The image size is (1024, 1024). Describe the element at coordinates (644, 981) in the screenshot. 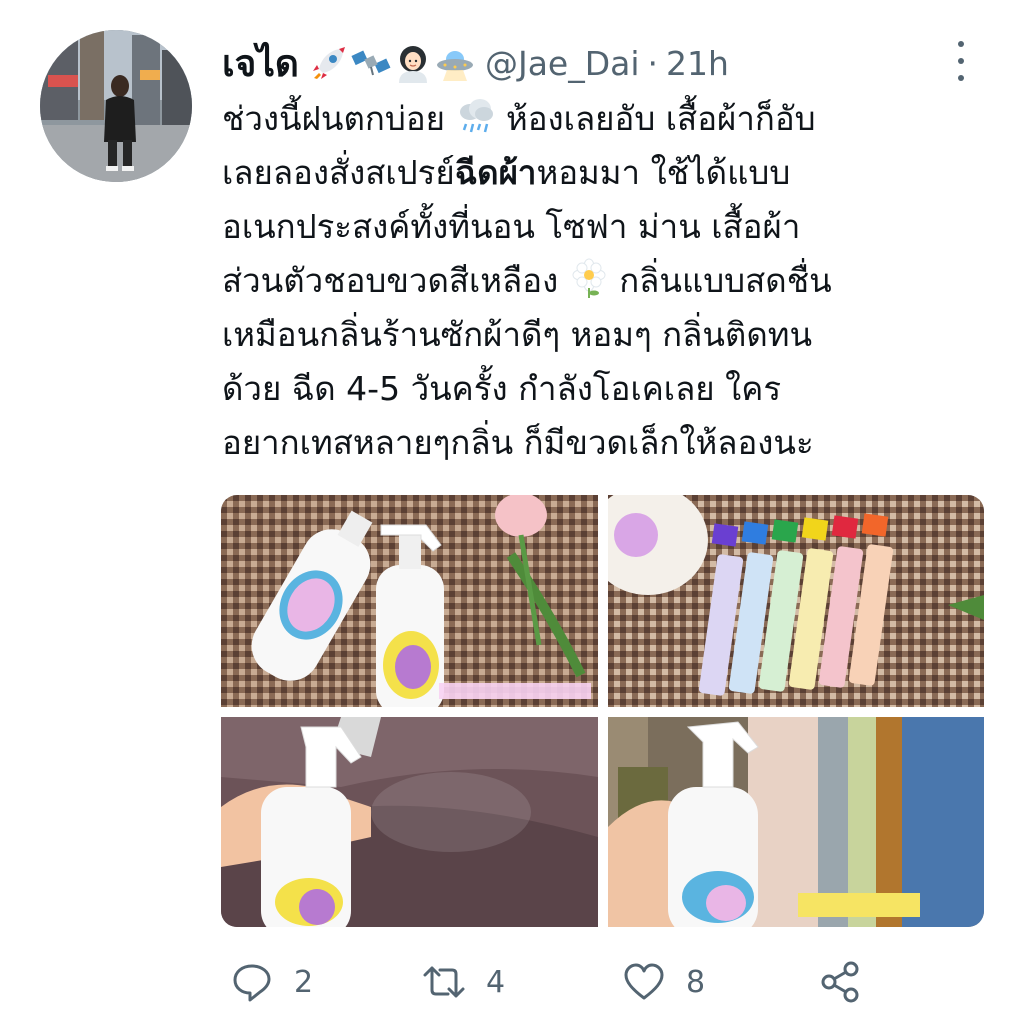

I see `heart-icon` at that location.